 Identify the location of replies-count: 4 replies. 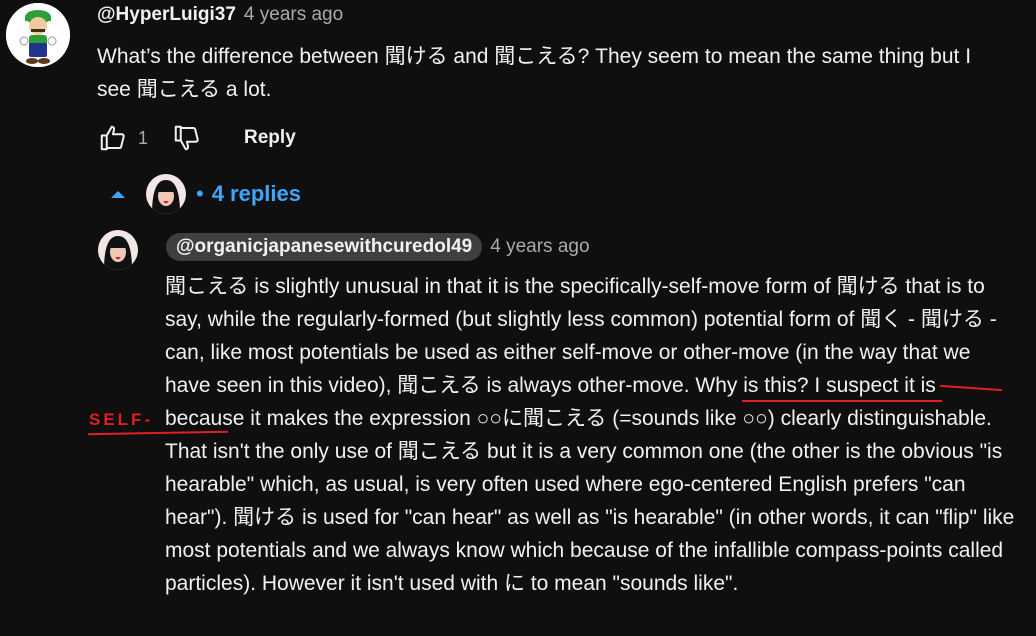
(256, 194).